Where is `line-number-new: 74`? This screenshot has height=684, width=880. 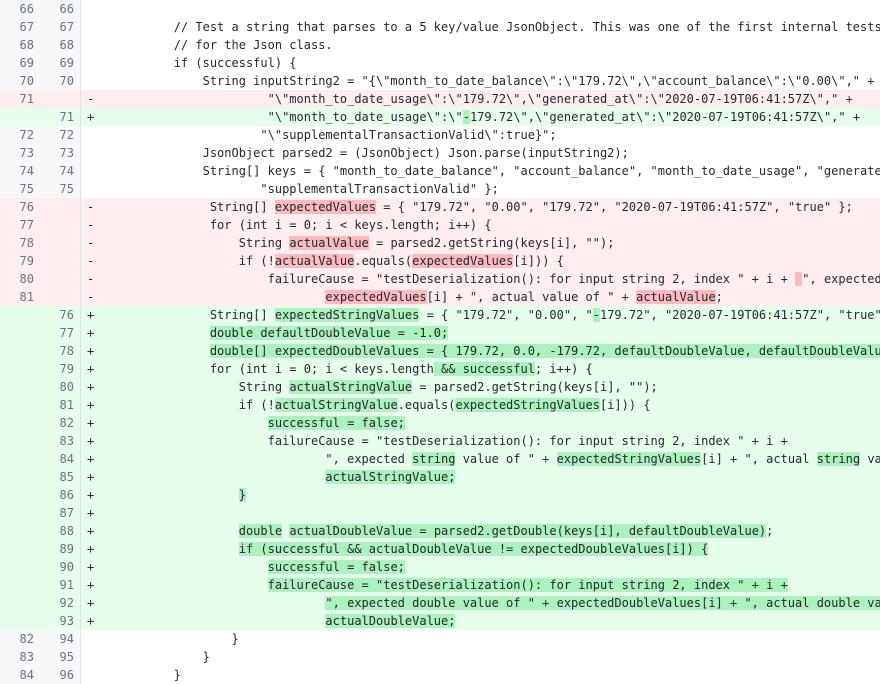
line-number-new: 74 is located at coordinates (60, 171).